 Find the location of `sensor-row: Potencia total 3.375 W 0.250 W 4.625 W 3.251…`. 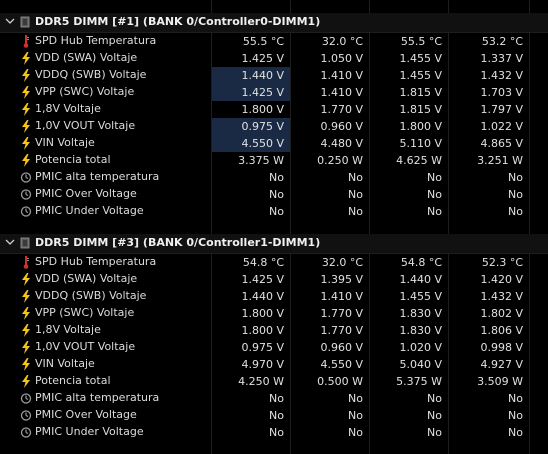

sensor-row: Potencia total 3.375 W 0.250 W 4.625 W 3.251… is located at coordinates (274, 160).